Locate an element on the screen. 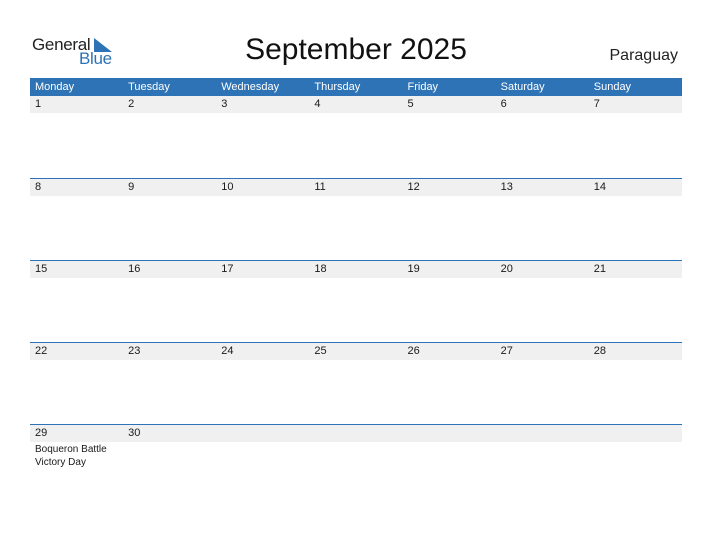  events-row: Boqueron Battle Victory Day is located at coordinates (356, 455).